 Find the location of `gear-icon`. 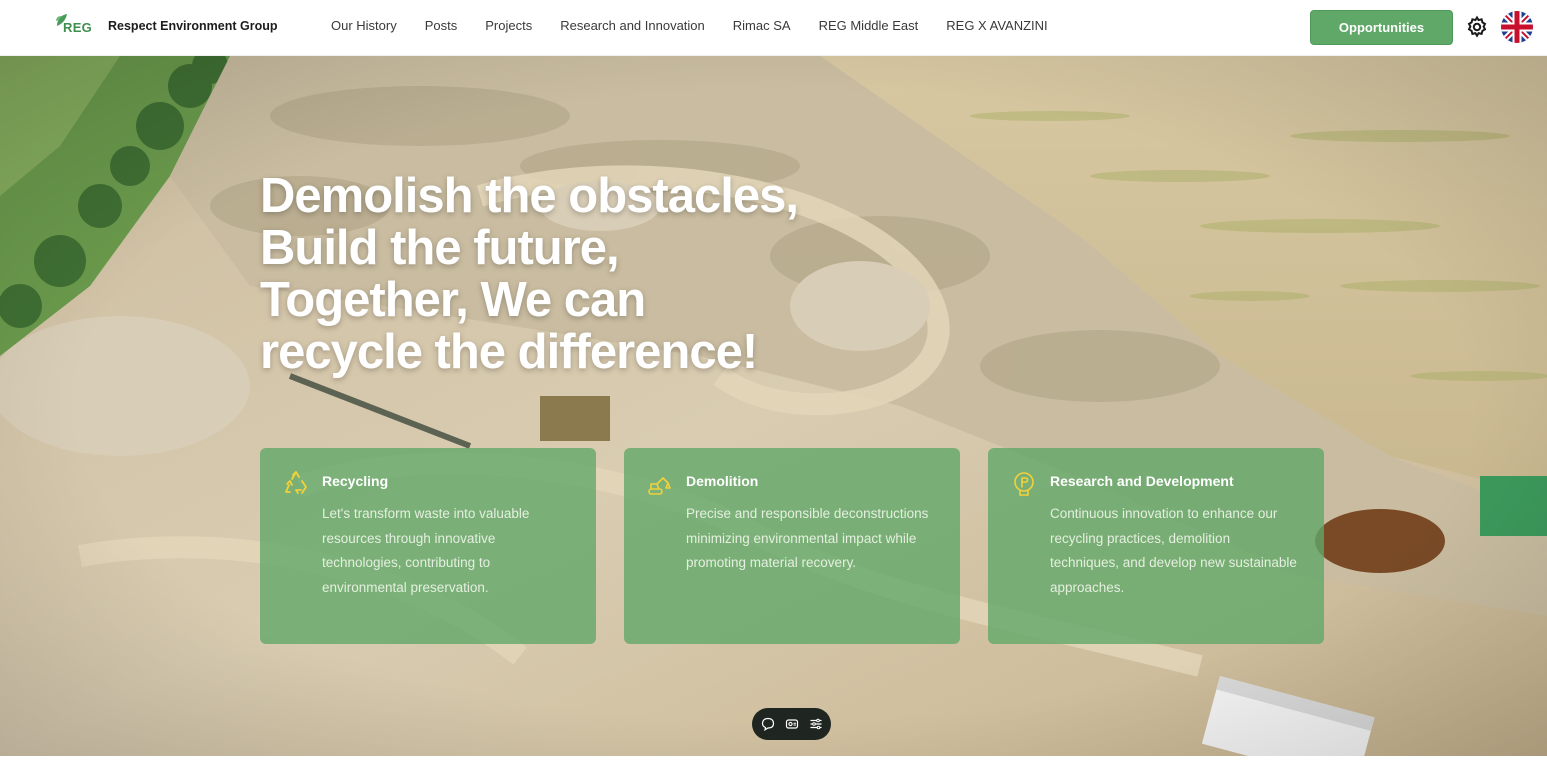

gear-icon is located at coordinates (1477, 27).